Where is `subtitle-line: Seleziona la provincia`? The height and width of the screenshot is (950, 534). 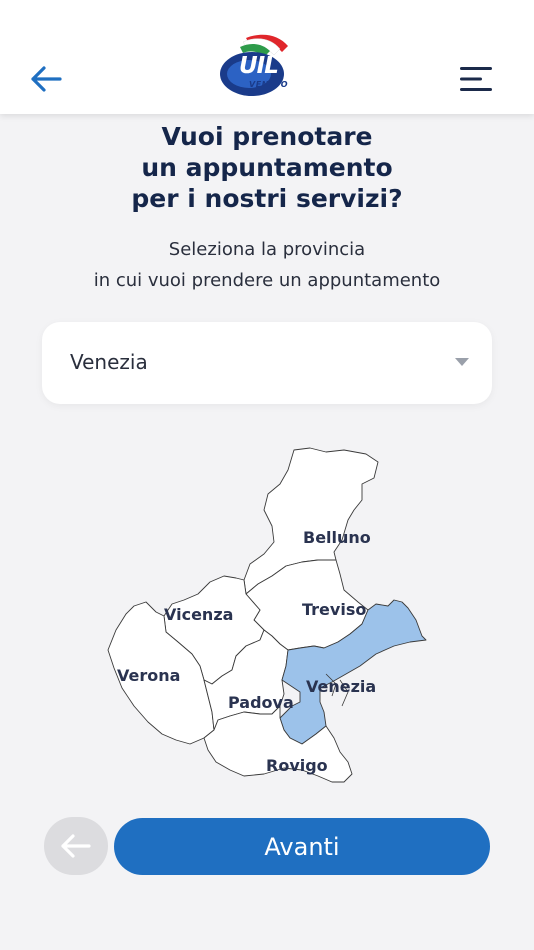
subtitle-line: Seleziona la provincia is located at coordinates (267, 249).